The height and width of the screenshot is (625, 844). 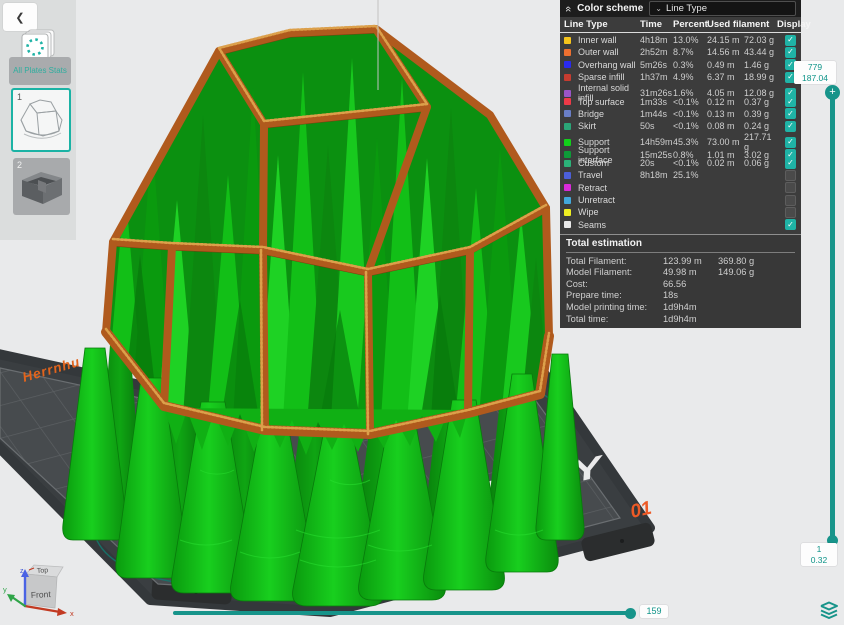 What do you see at coordinates (610, 8) in the screenshot?
I see `panel-title: Color scheme` at bounding box center [610, 8].